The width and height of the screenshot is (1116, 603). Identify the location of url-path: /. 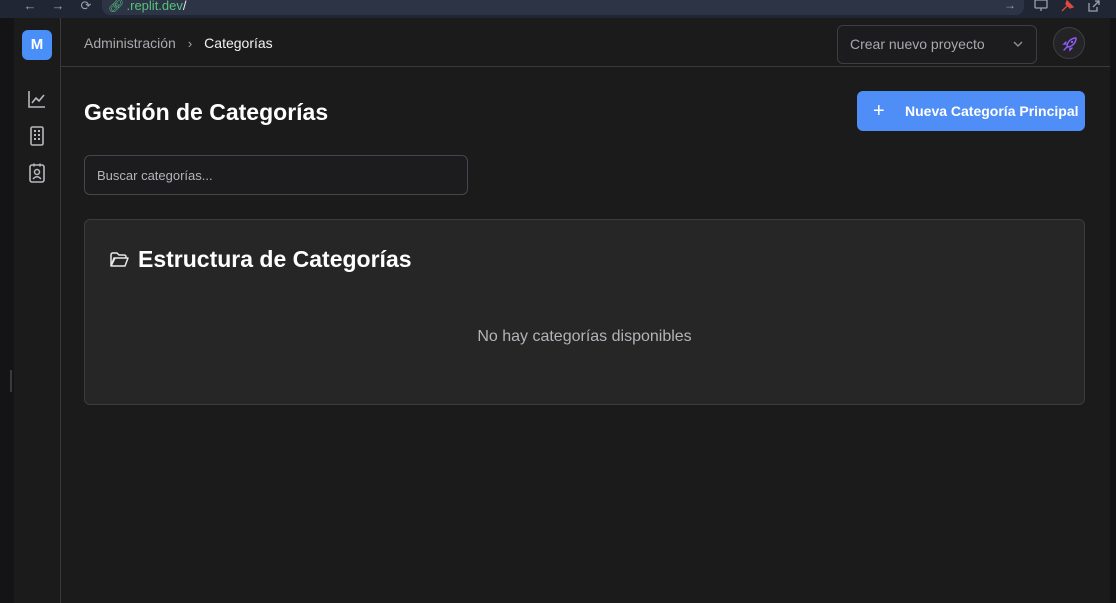
(184, 6).